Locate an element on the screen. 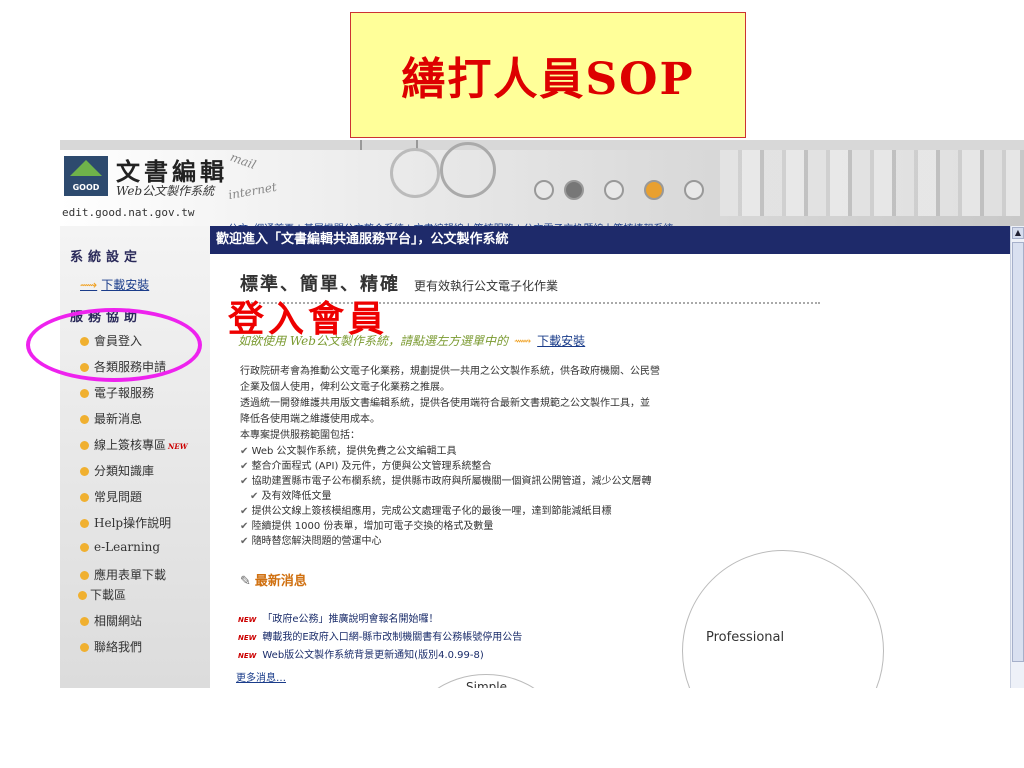 The width and height of the screenshot is (1024, 768). news-heading: ✎ 最新消息 is located at coordinates (273, 579).